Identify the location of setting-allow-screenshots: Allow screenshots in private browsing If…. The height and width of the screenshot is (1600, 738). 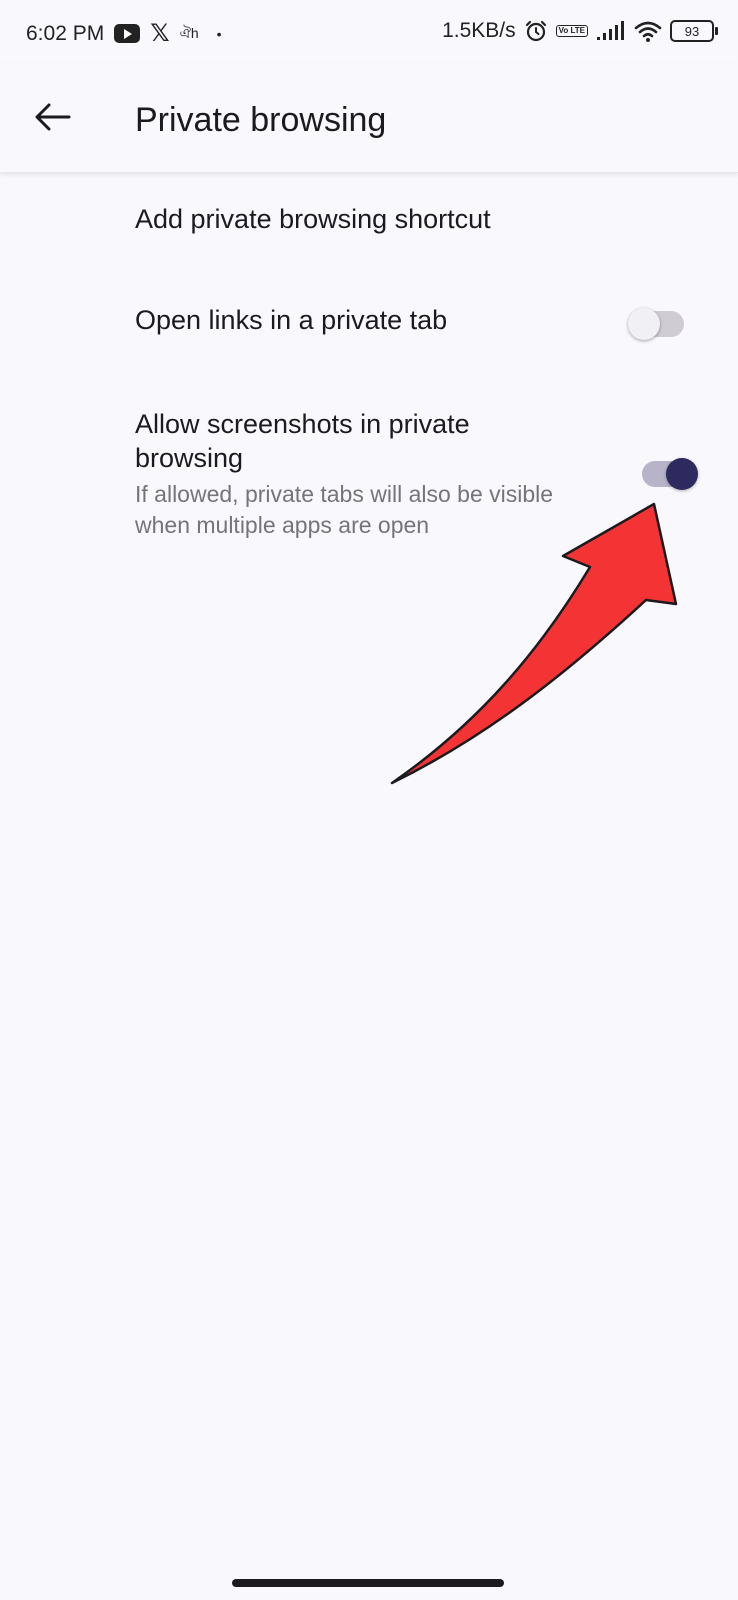
(355, 474).